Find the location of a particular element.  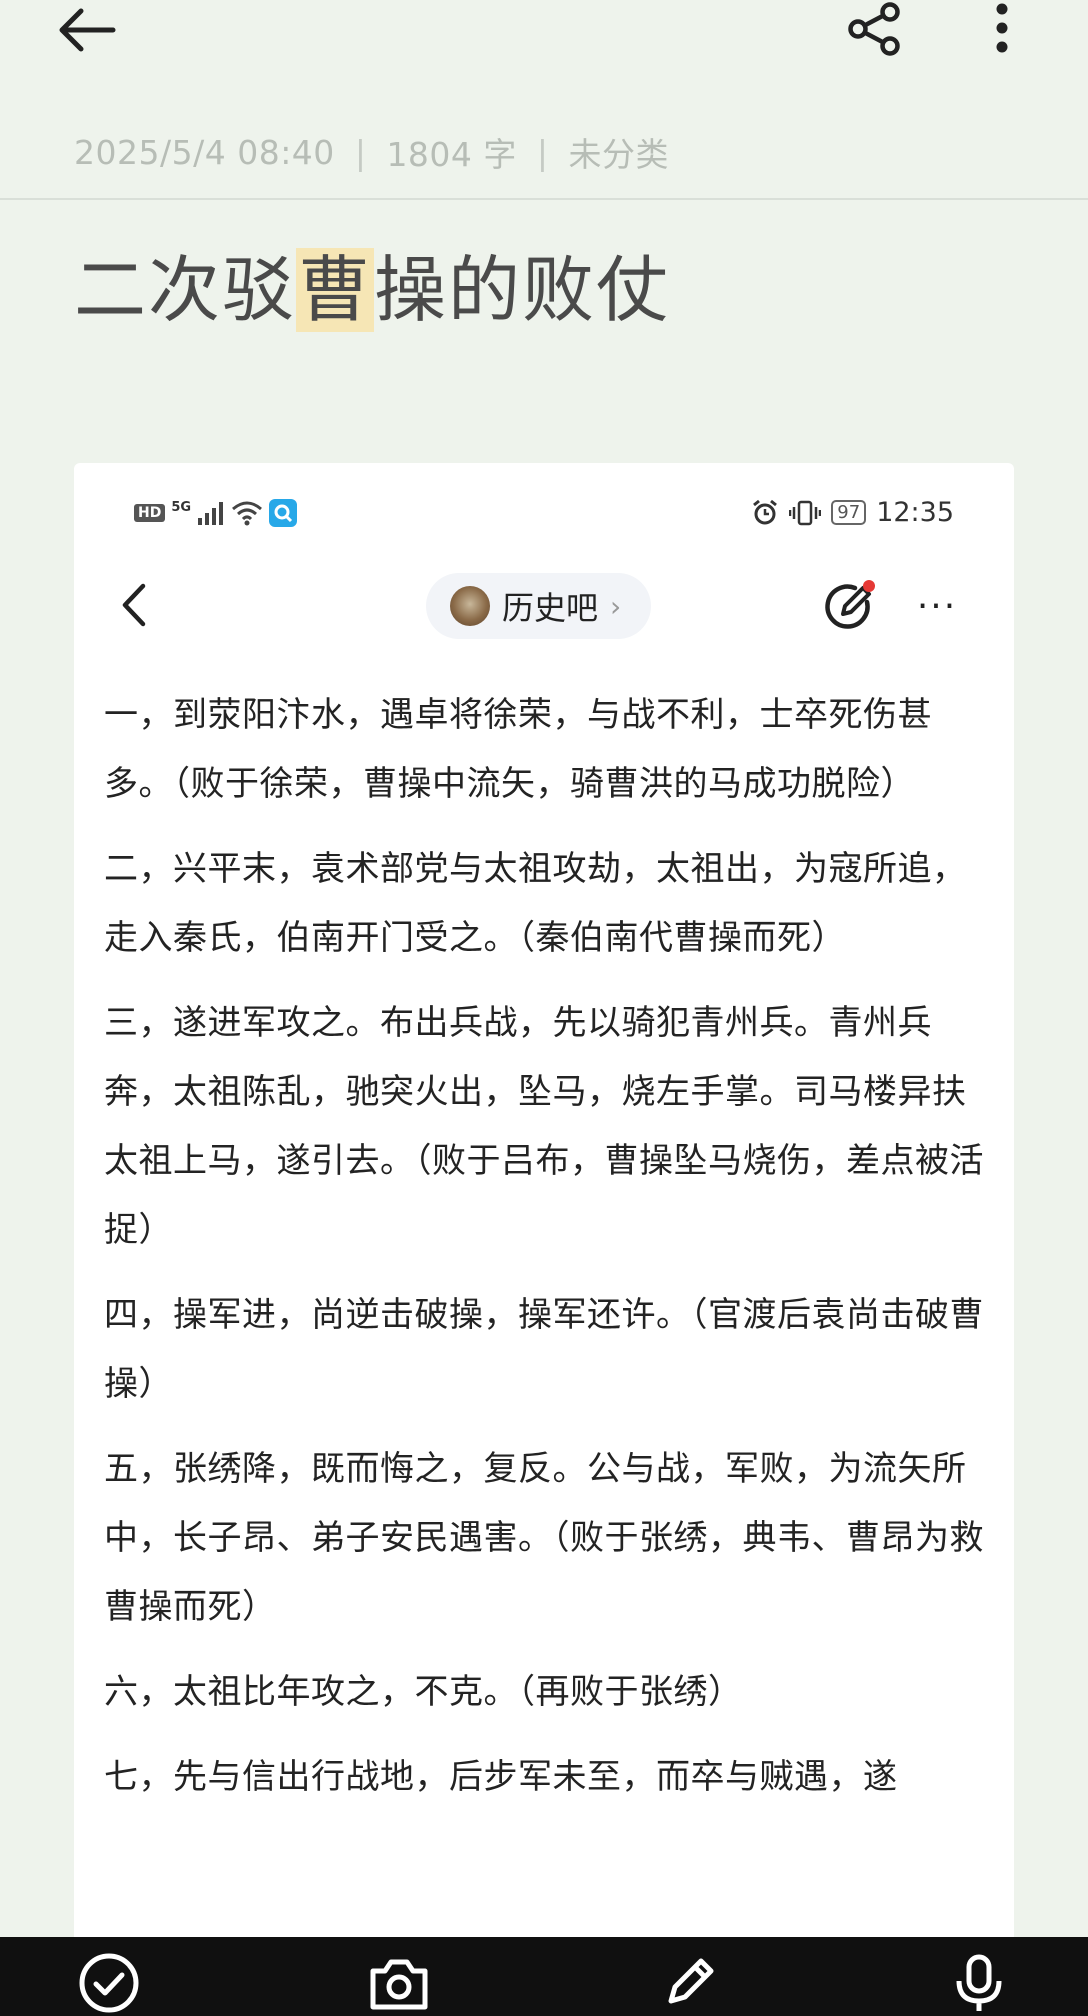

arrow-left-icon is located at coordinates (87, 30).